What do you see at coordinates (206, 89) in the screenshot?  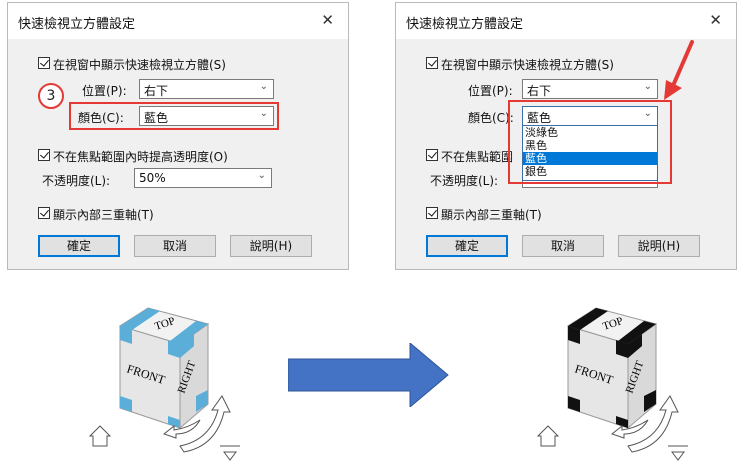 I see `left-position-select: 右下 ⌄` at bounding box center [206, 89].